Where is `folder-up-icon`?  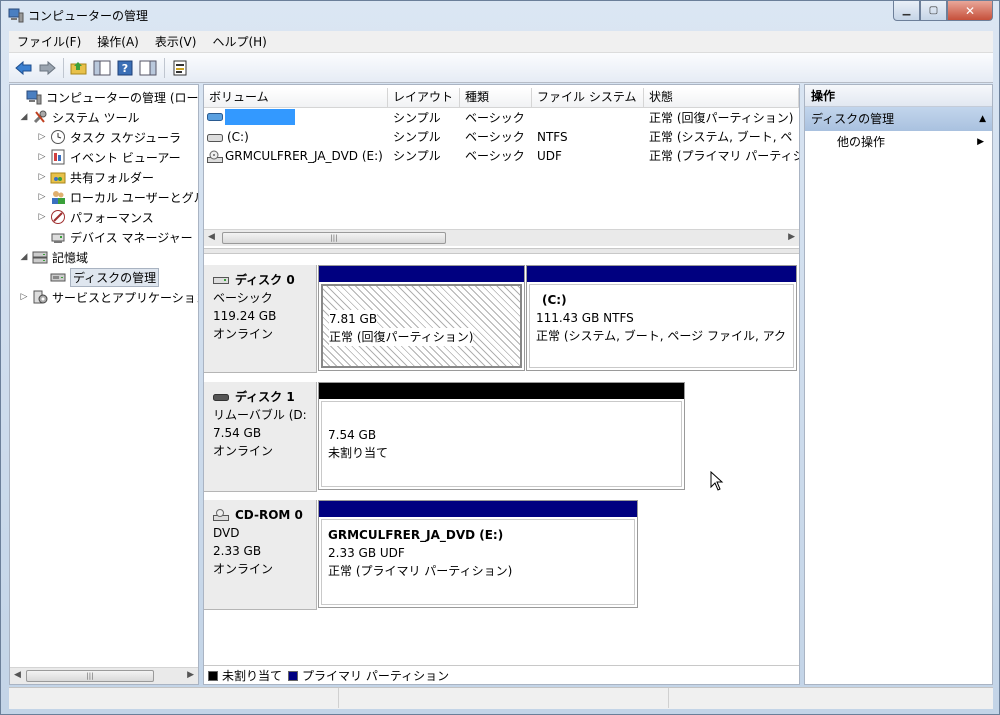 folder-up-icon is located at coordinates (78, 67).